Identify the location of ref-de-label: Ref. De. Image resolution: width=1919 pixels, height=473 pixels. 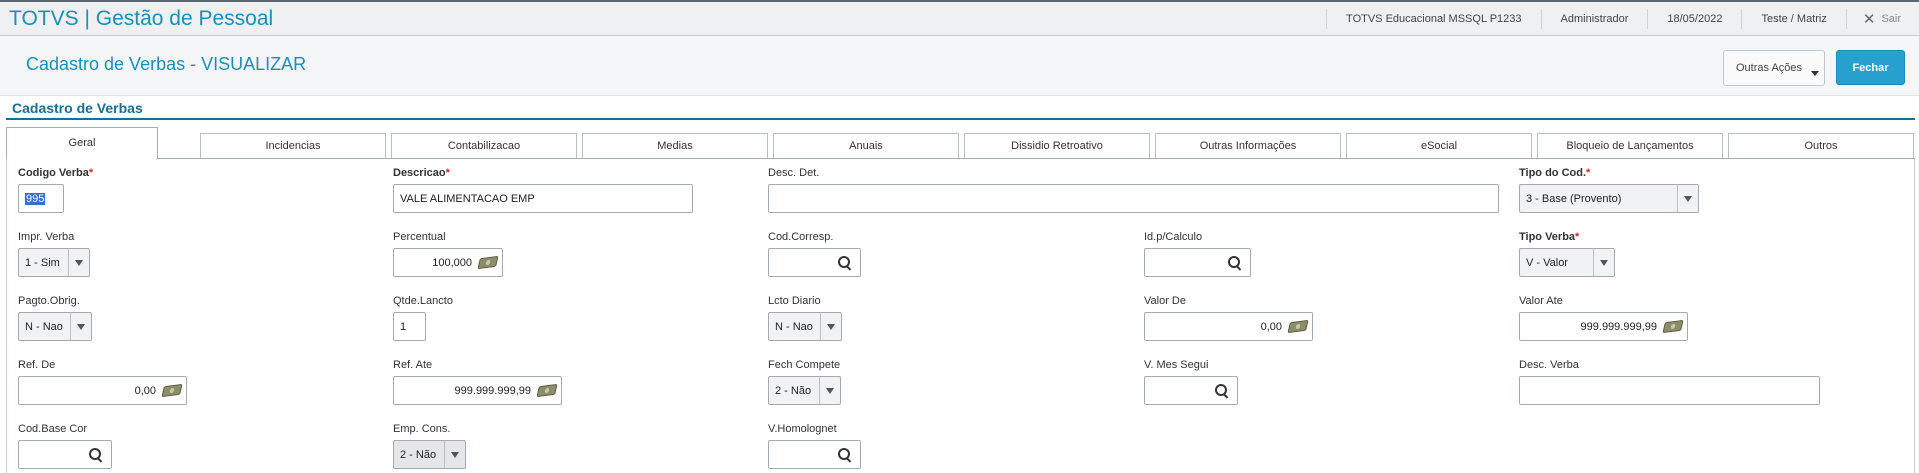
(37, 365).